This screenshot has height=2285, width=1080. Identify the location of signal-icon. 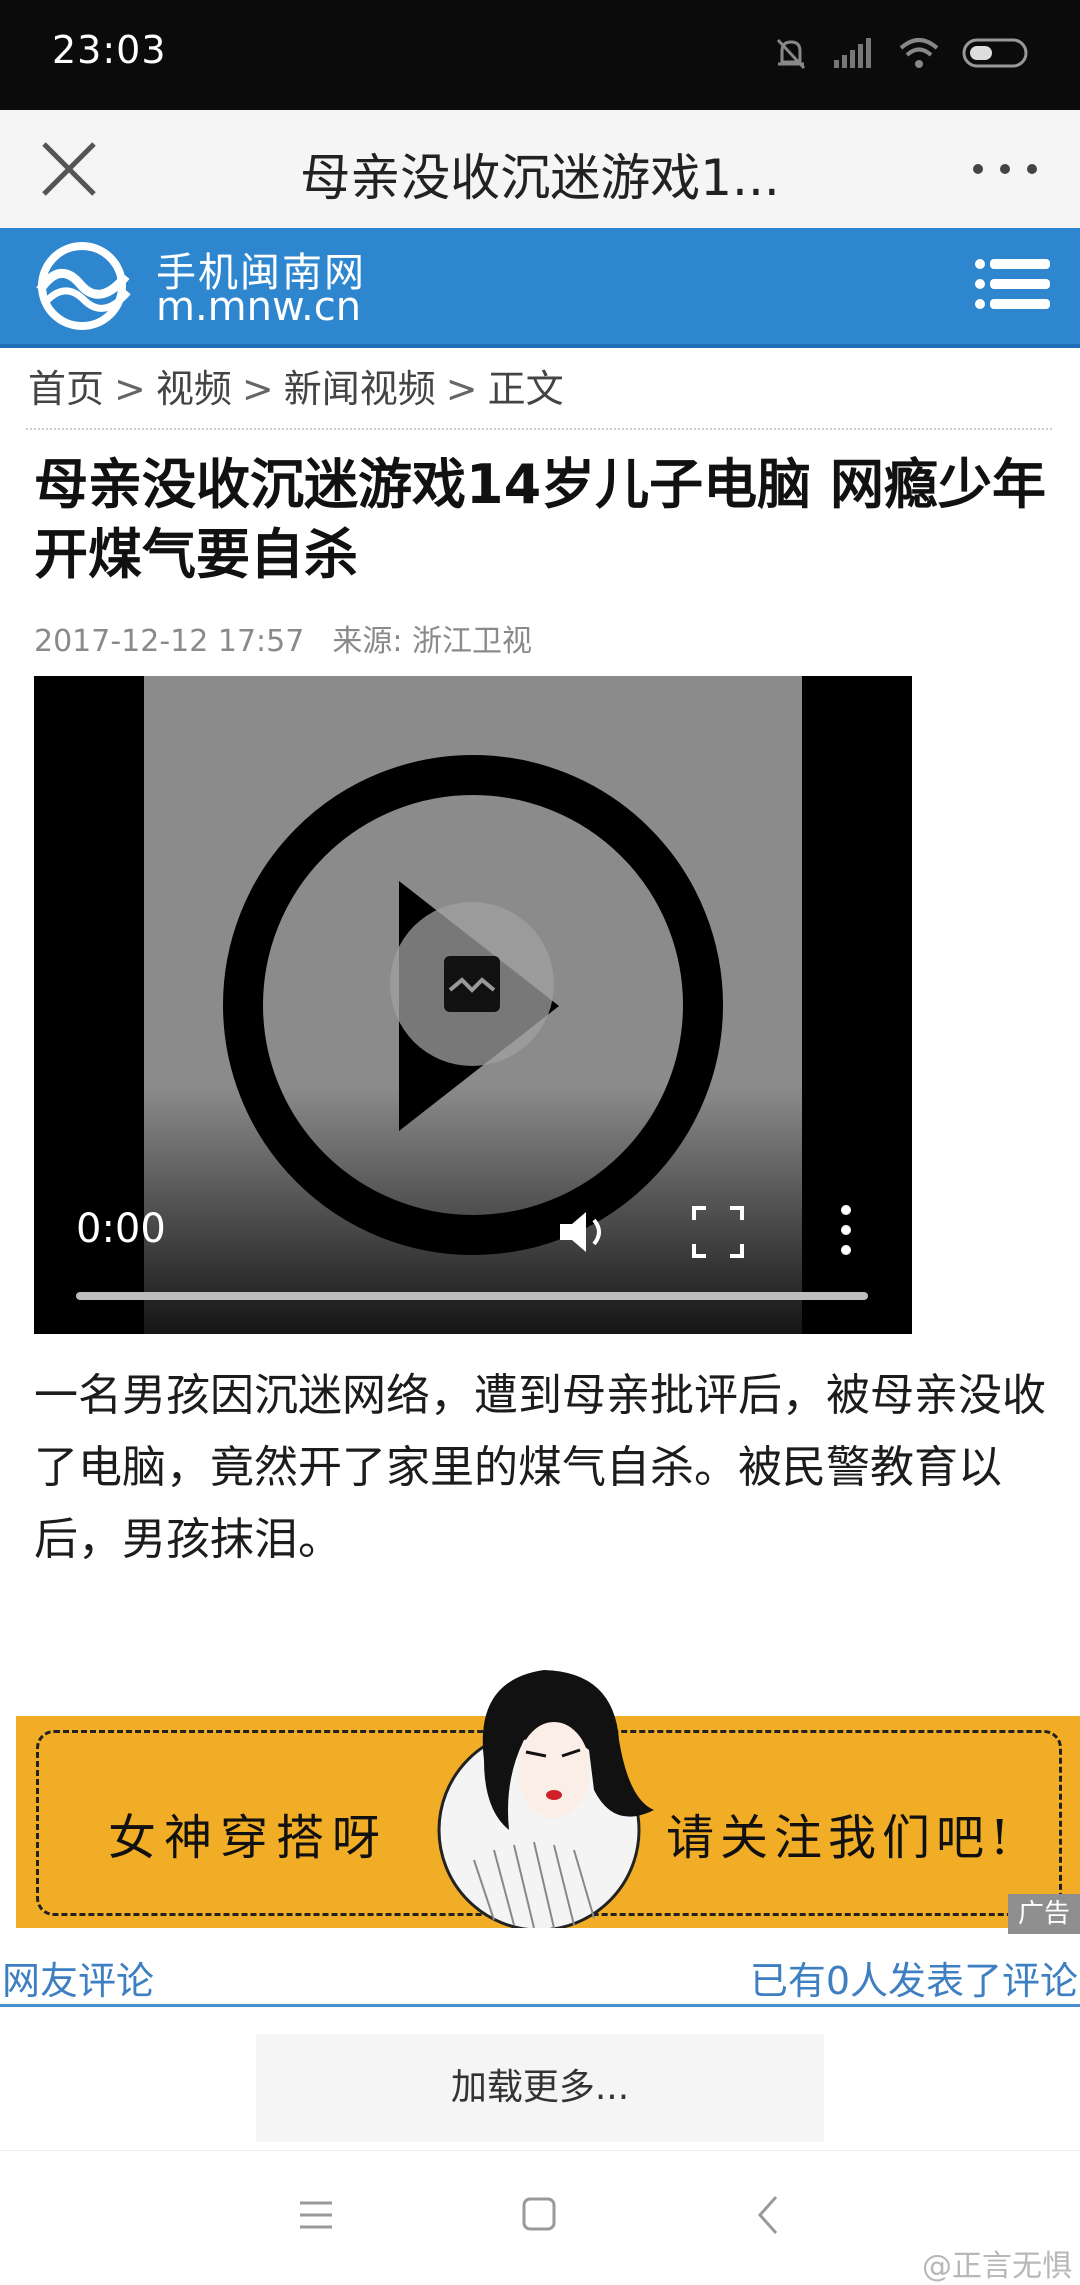
(852, 53).